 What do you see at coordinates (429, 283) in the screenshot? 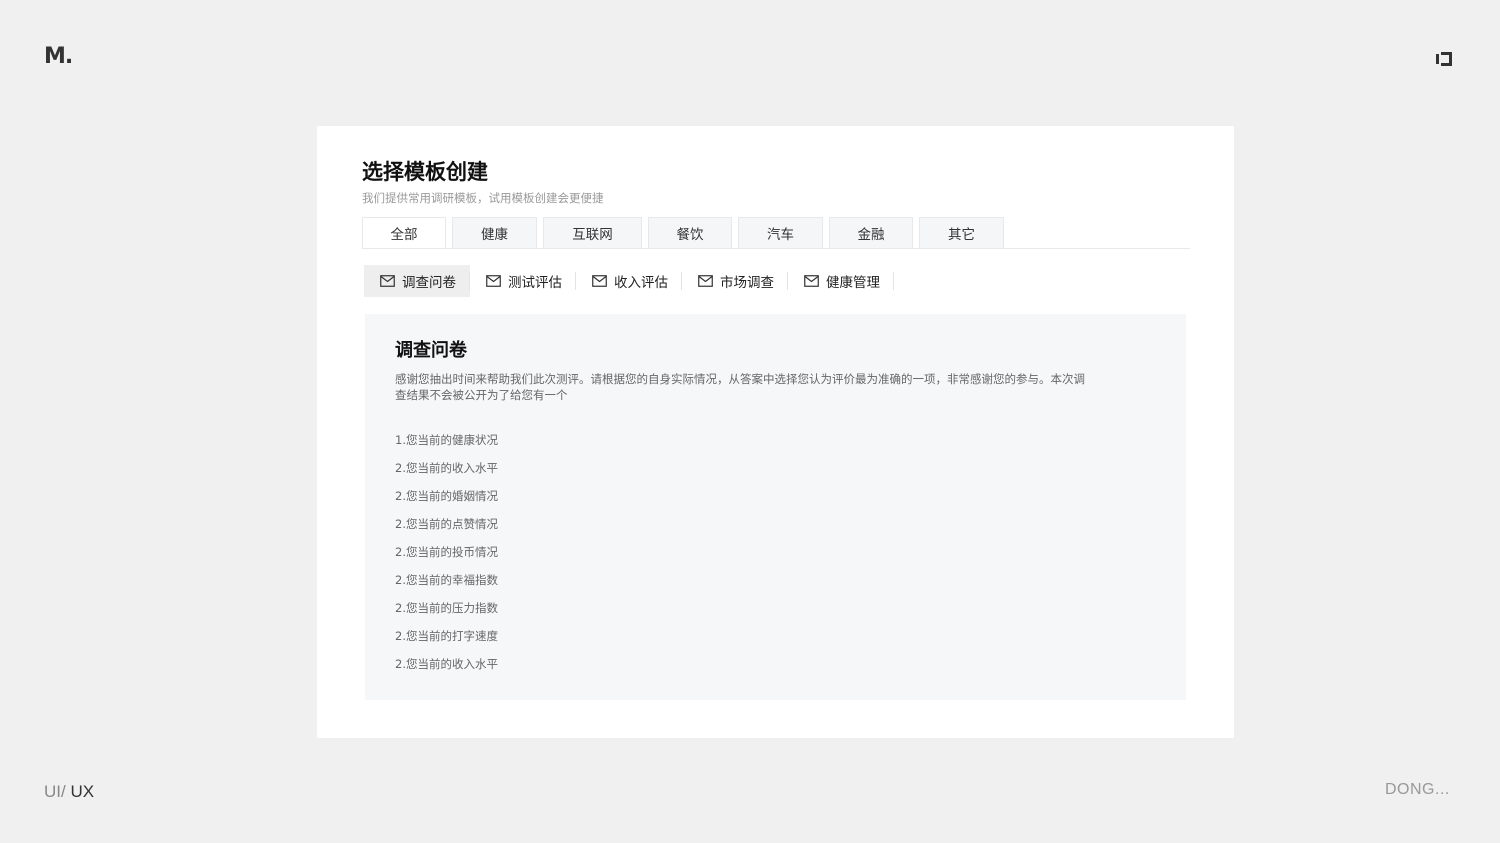
I see `template-tab-label: 调查问卷` at bounding box center [429, 283].